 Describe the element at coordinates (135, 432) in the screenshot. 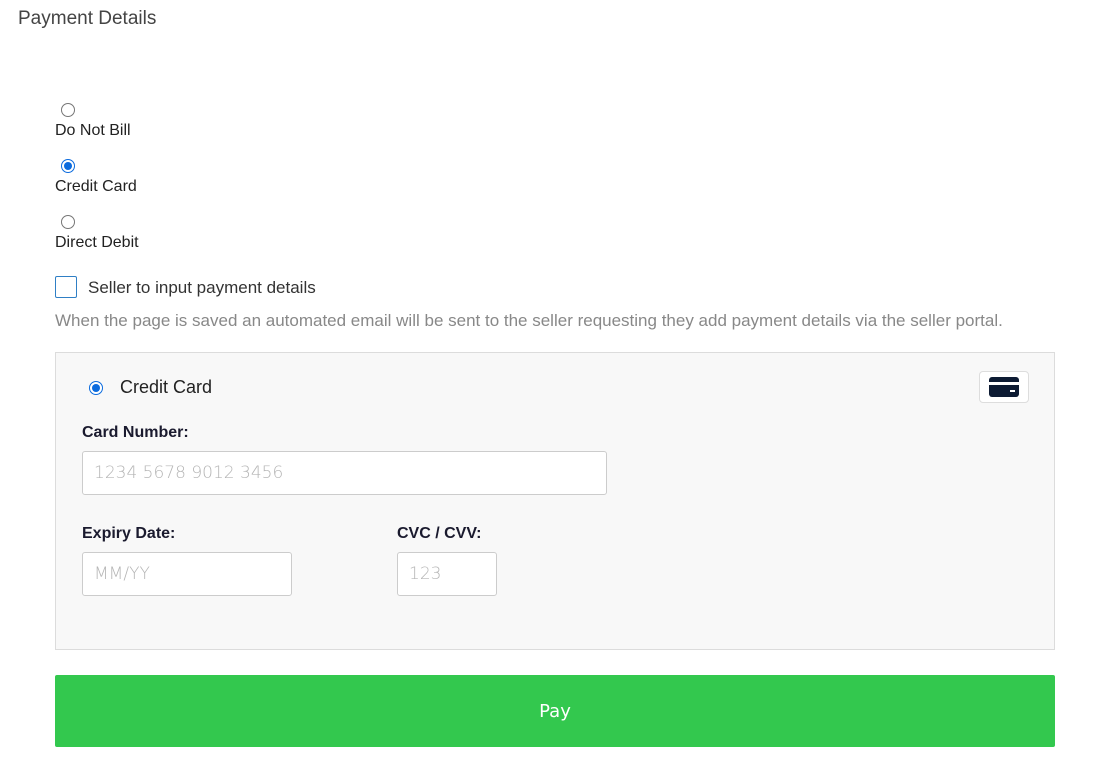

I see `card-number-label: Card Number:` at that location.